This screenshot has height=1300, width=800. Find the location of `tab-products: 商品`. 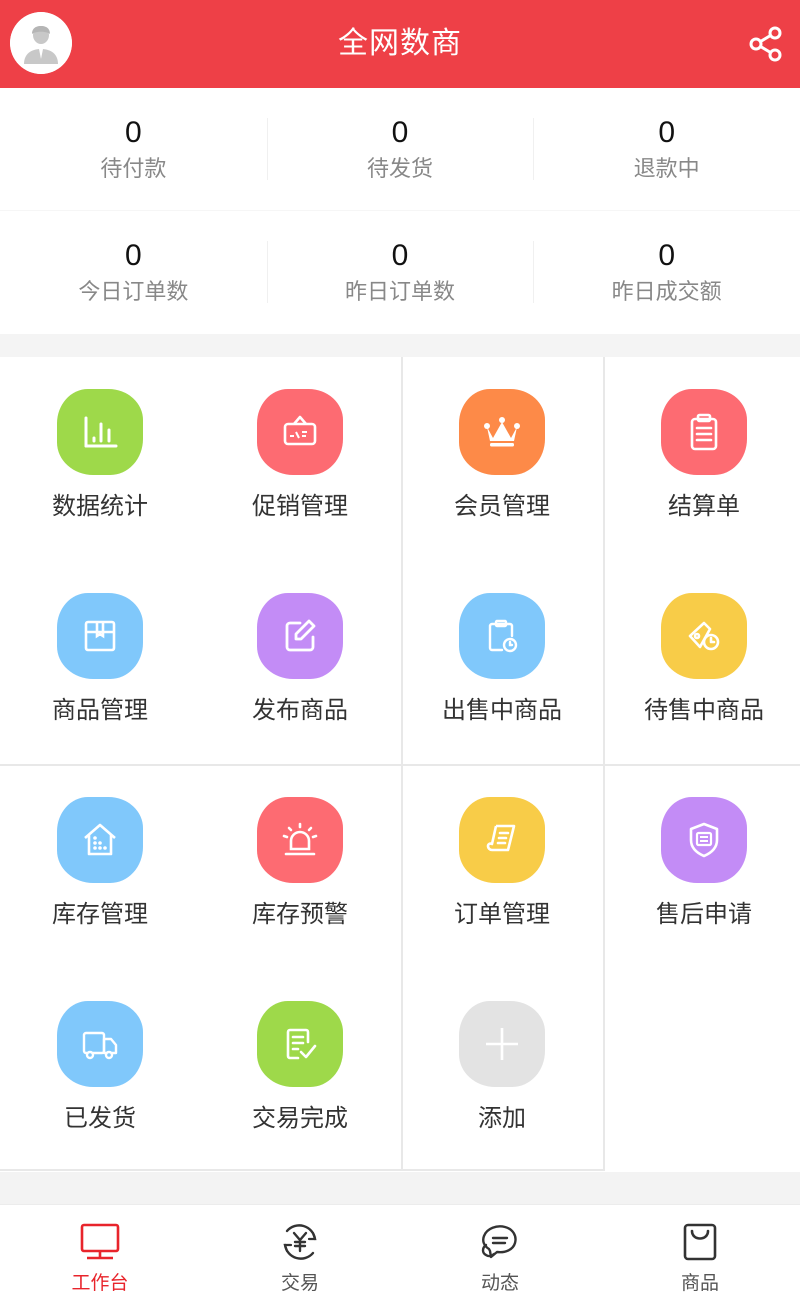

tab-products: 商品 is located at coordinates (700, 1252).